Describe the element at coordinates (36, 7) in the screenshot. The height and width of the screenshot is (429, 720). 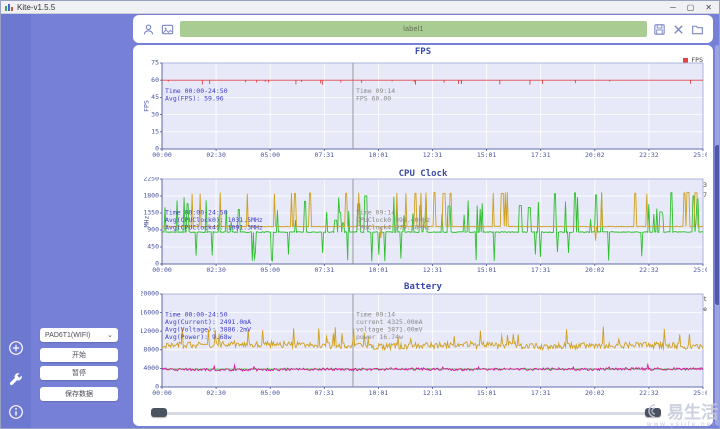
I see `window-title: Kite-v1.5.5` at that location.